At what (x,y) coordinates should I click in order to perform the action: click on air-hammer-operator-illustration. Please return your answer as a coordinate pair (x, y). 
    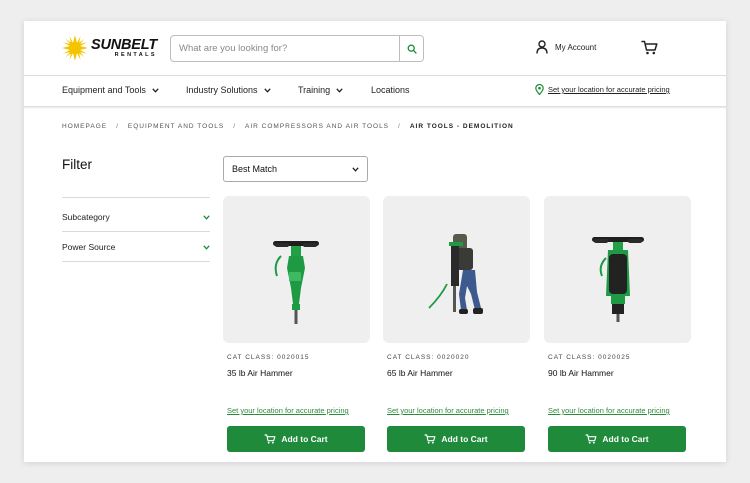
    Looking at the image, I should click on (455, 274).